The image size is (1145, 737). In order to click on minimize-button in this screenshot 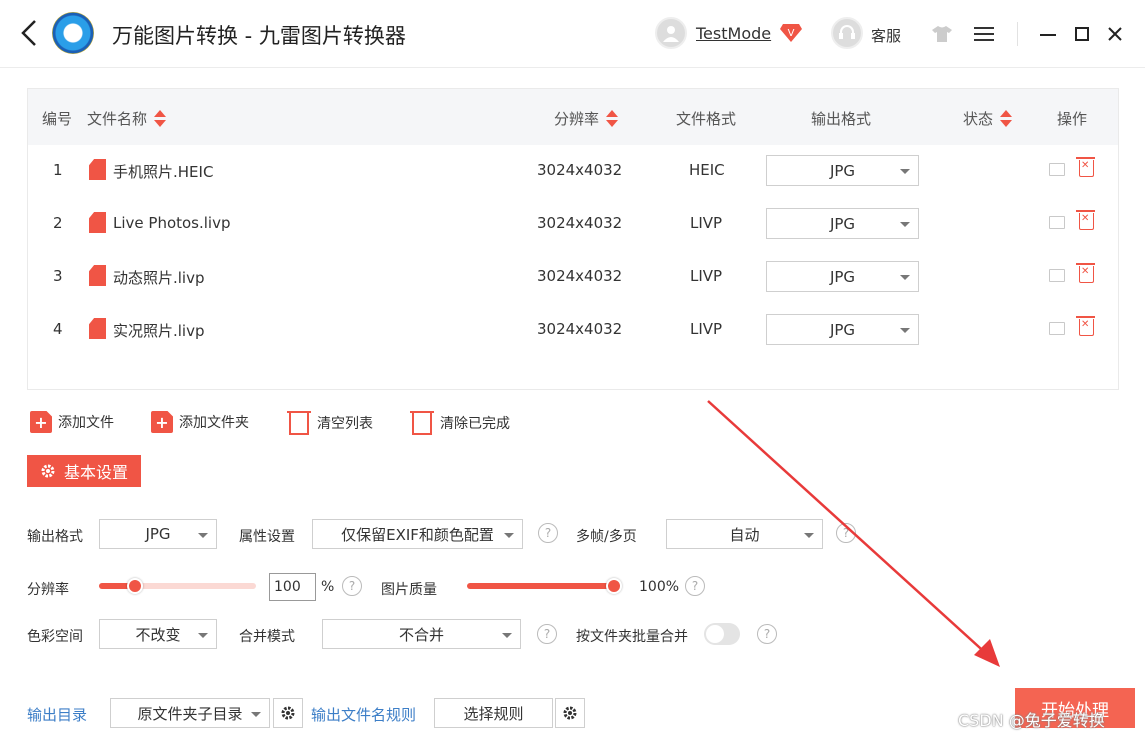, I will do `click(1048, 34)`.